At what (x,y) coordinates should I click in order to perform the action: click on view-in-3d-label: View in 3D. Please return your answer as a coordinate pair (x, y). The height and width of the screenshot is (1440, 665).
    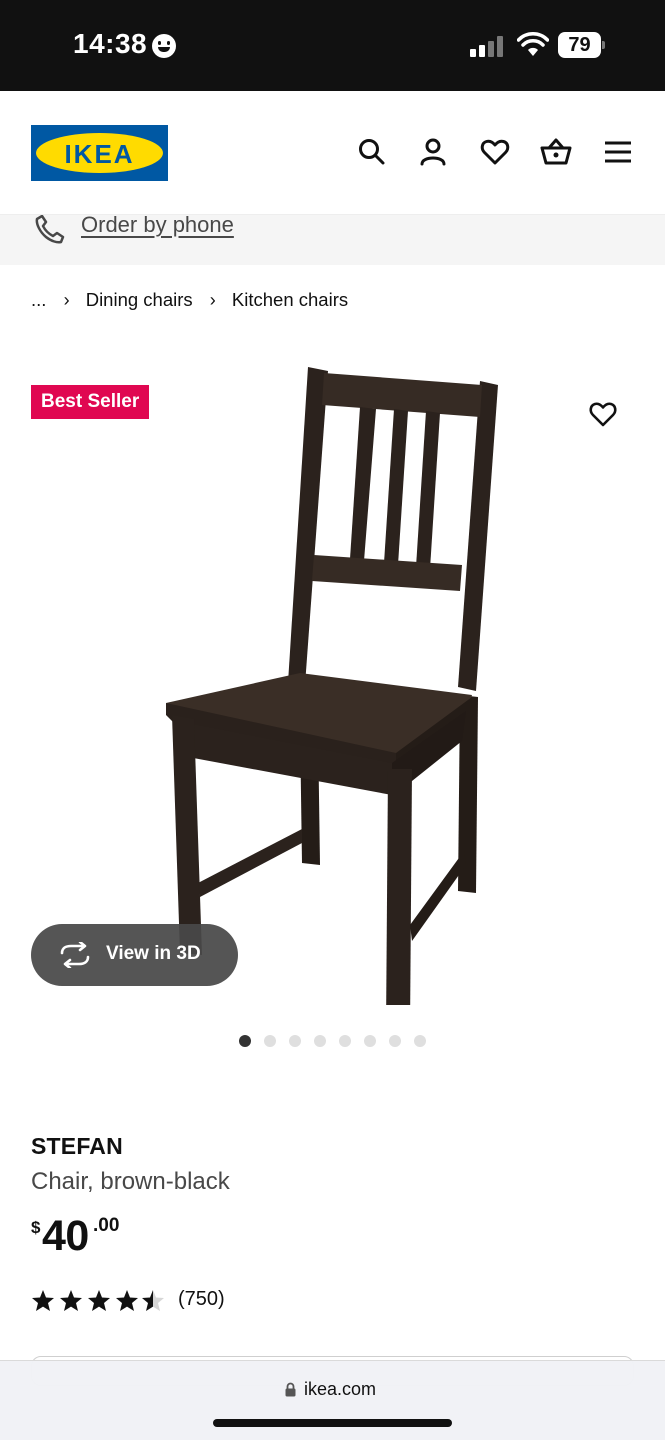
    Looking at the image, I should click on (153, 953).